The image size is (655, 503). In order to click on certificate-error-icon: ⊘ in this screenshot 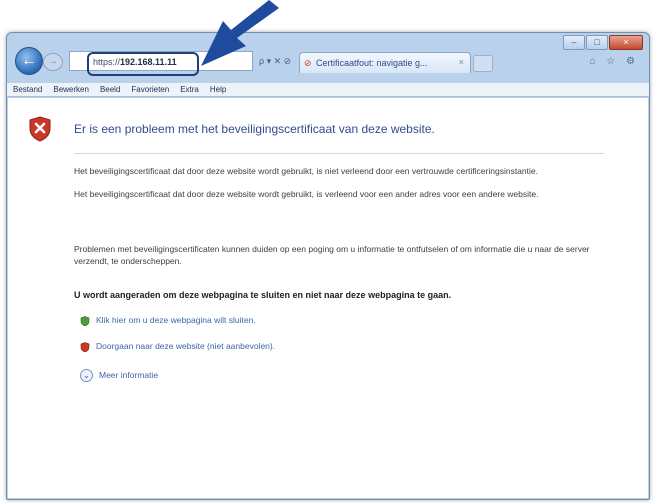, I will do `click(308, 63)`.